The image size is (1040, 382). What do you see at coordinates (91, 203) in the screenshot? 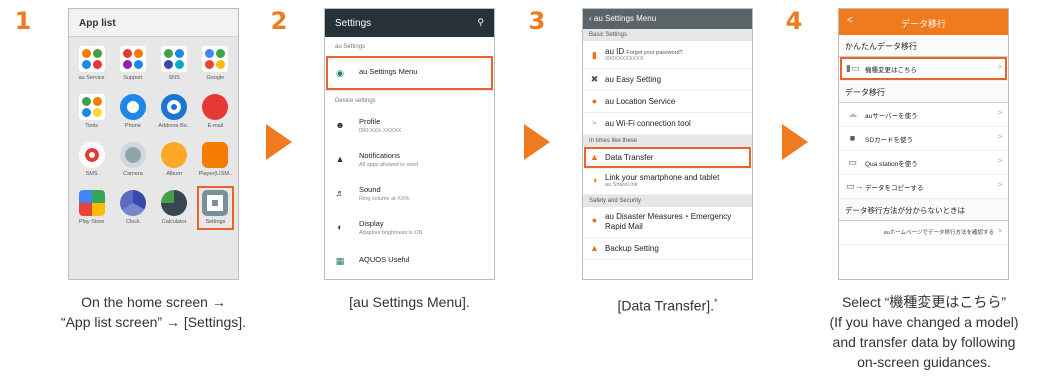
I see `play-store-icon` at bounding box center [91, 203].